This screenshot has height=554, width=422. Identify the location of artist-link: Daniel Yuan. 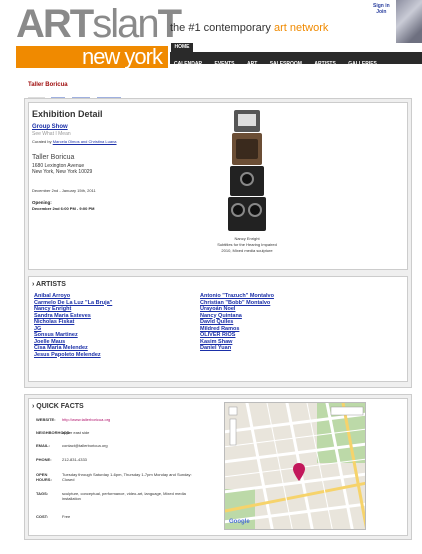
(280, 348).